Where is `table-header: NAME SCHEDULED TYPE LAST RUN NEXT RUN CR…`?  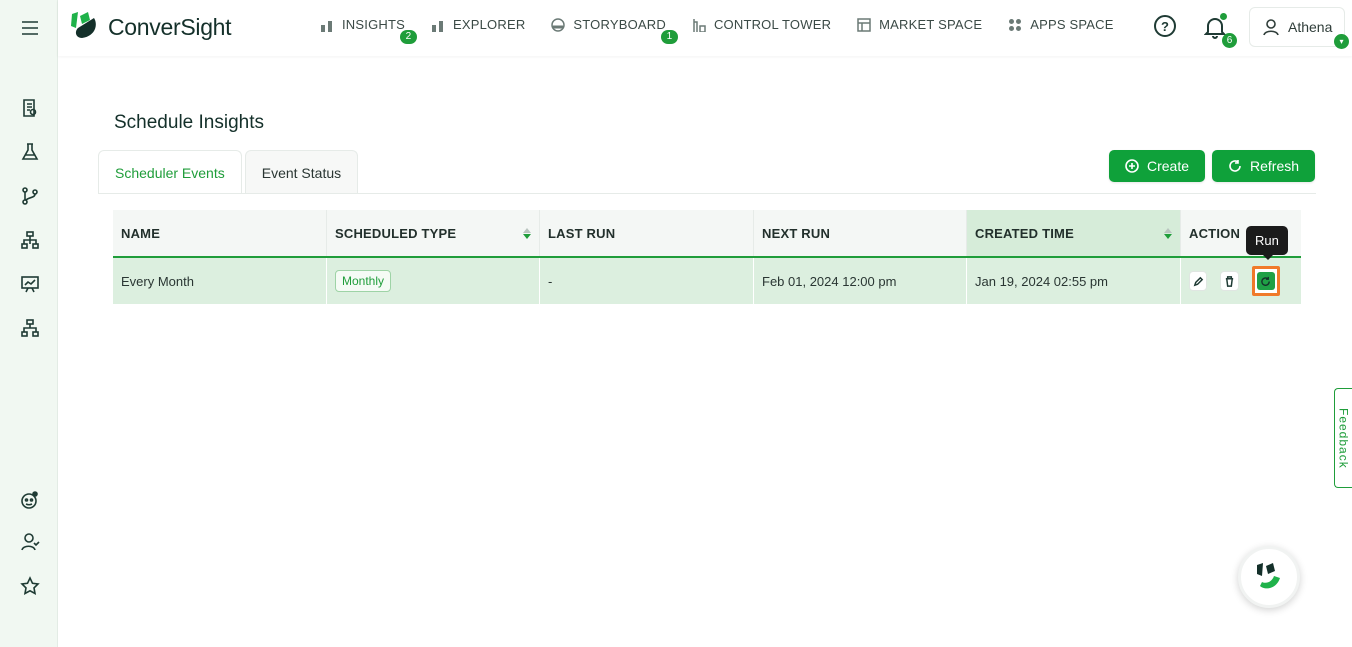 table-header: NAME SCHEDULED TYPE LAST RUN NEXT RUN CR… is located at coordinates (707, 234).